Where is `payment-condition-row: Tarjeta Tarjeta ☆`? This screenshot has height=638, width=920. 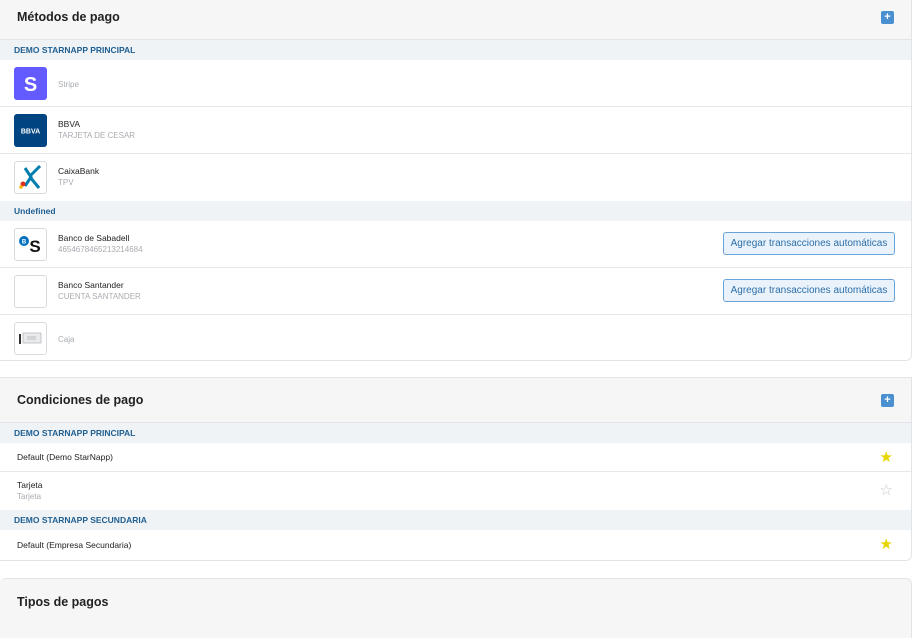 payment-condition-row: Tarjeta Tarjeta ☆ is located at coordinates (455, 491).